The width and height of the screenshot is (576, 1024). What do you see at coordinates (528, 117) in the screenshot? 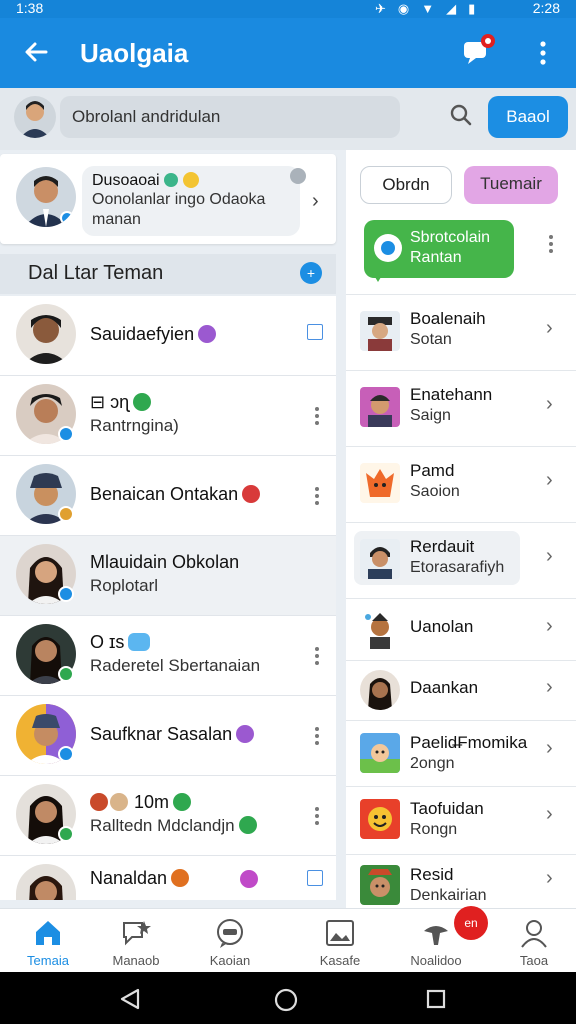
I see `search-button: Baaol` at bounding box center [528, 117].